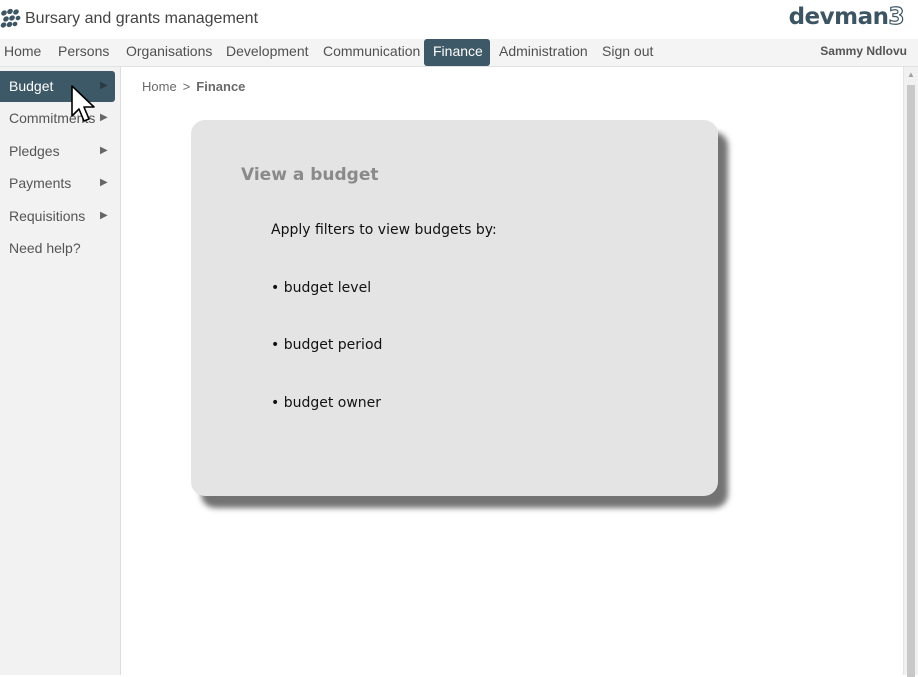 Image resolution: width=918 pixels, height=677 pixels. Describe the element at coordinates (159, 86) in the screenshot. I see `breadcrumb-home-link: Home` at that location.